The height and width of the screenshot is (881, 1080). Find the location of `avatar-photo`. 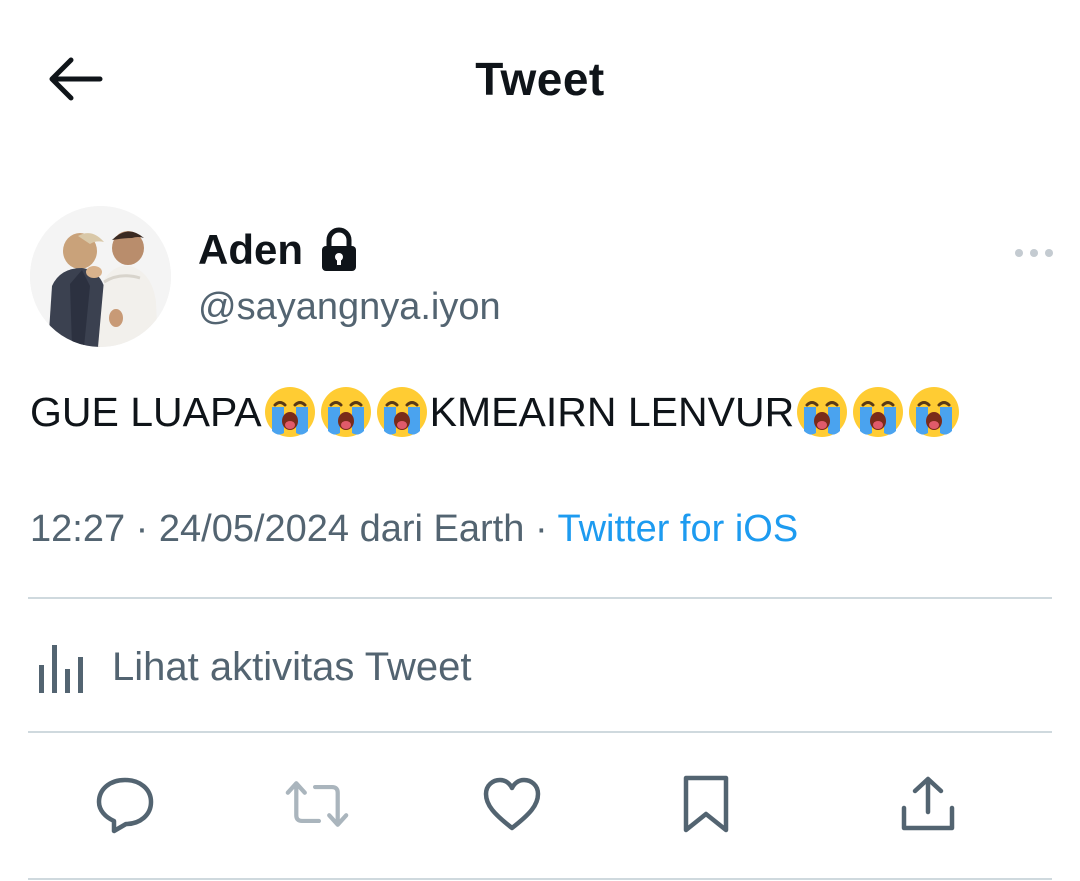

avatar-photo is located at coordinates (100, 276).